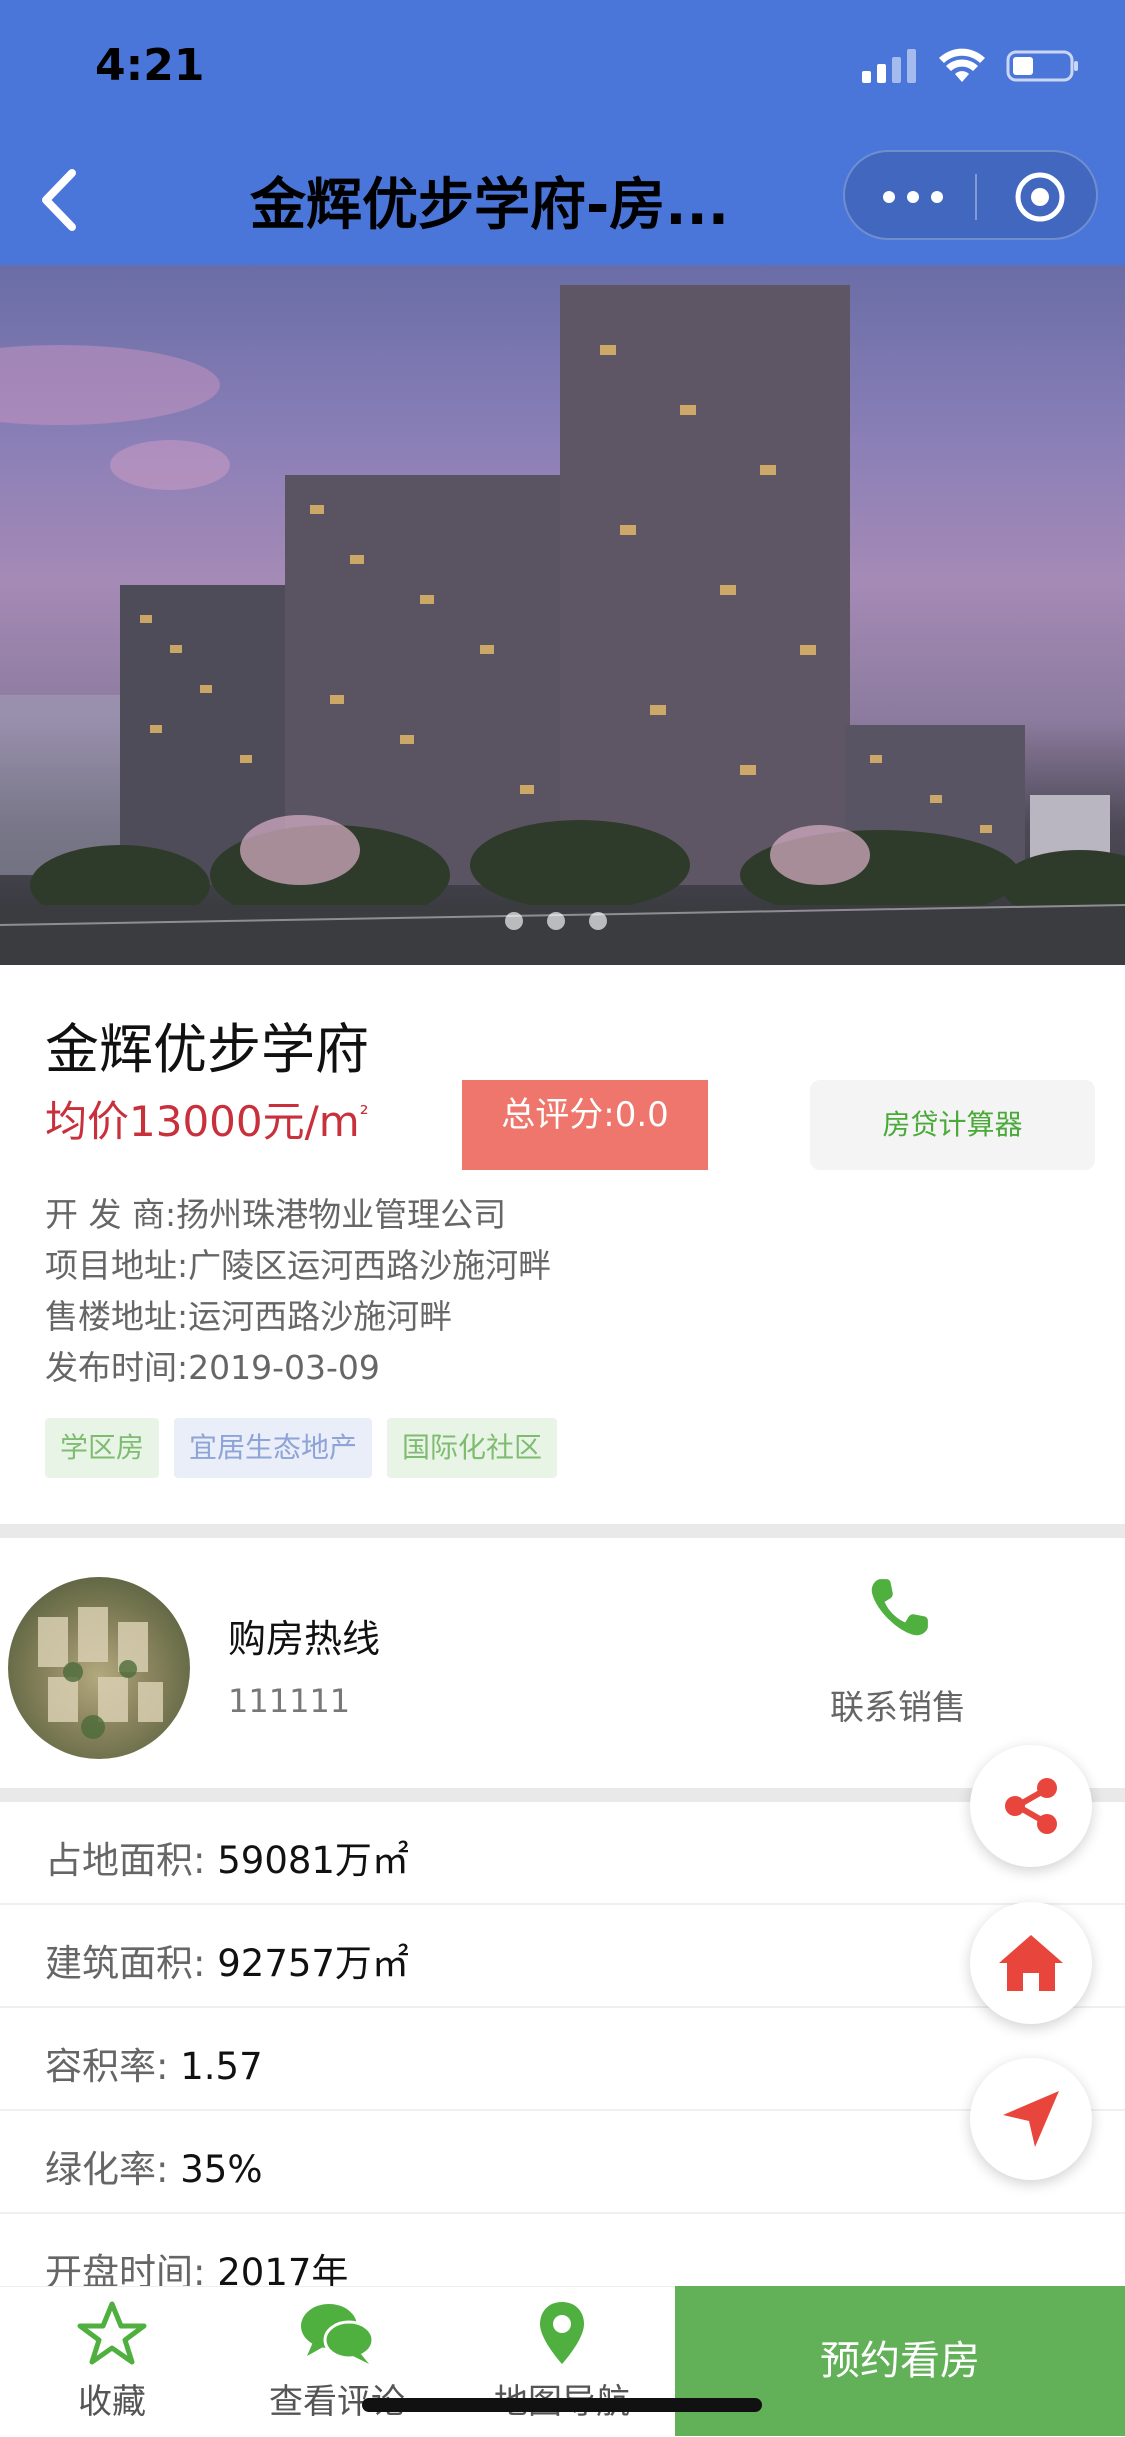  Describe the element at coordinates (898, 1704) in the screenshot. I see `contact-sales-button: 联系销售` at that location.